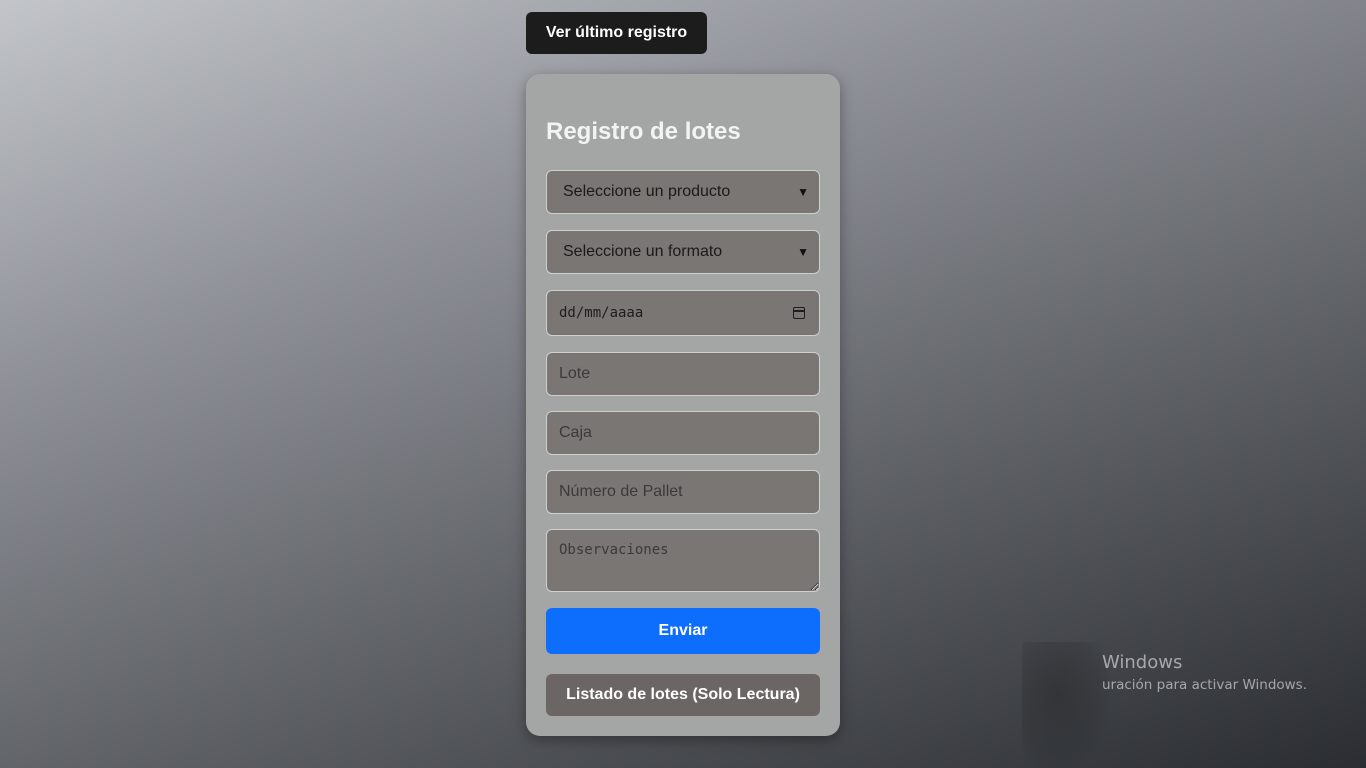  Describe the element at coordinates (683, 695) in the screenshot. I see `lot-list-button: Listado de lotes (Solo Lectura)` at that location.